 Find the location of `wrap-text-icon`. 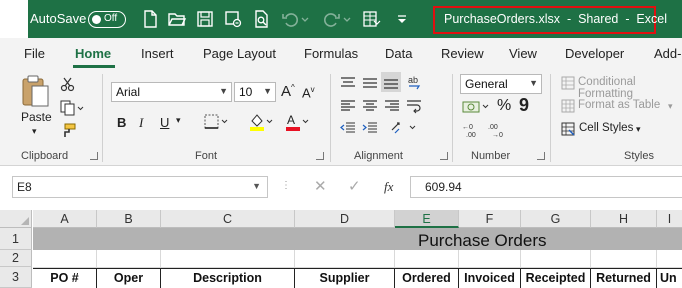

wrap-text-icon is located at coordinates (417, 106).